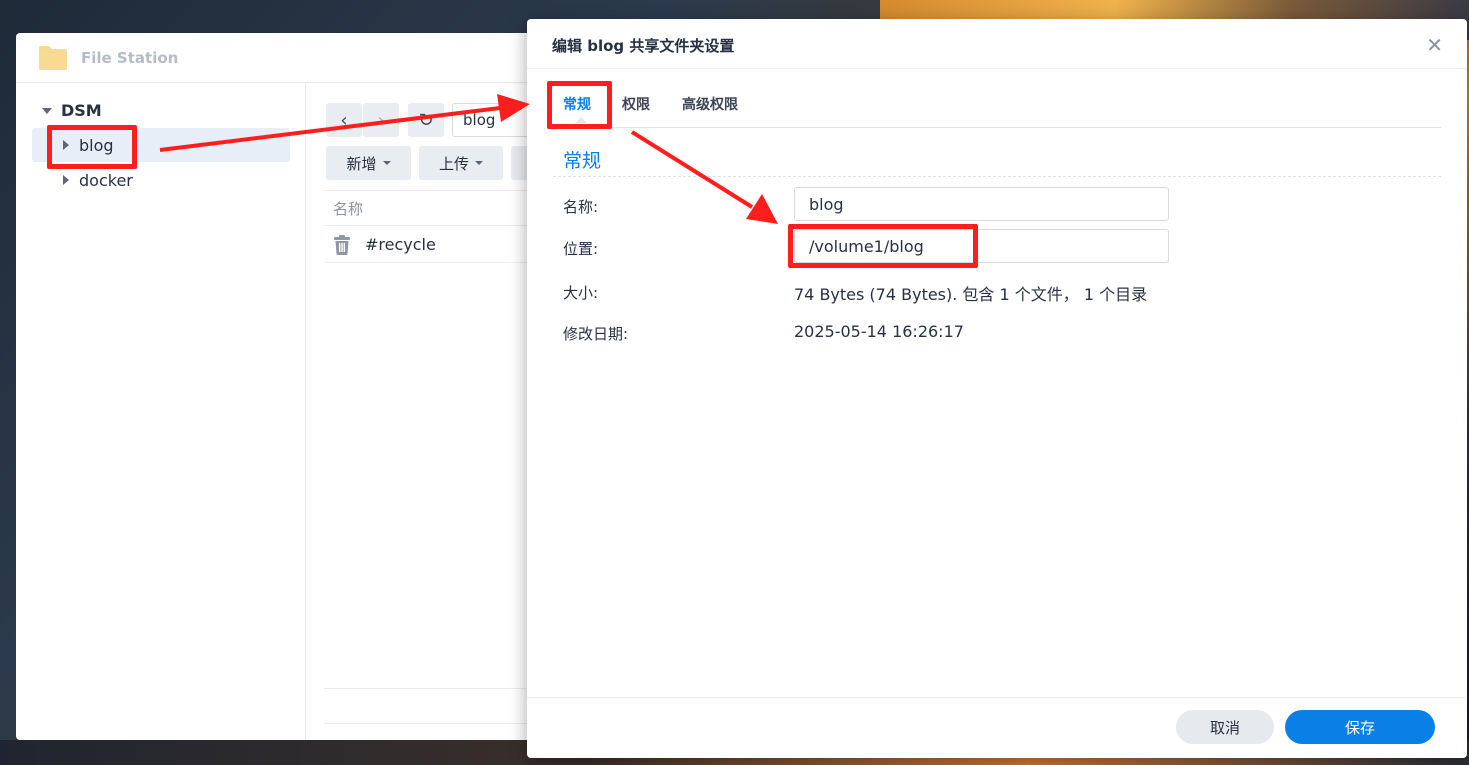 This screenshot has width=1469, height=765. I want to click on section-title: 常规, so click(582, 161).